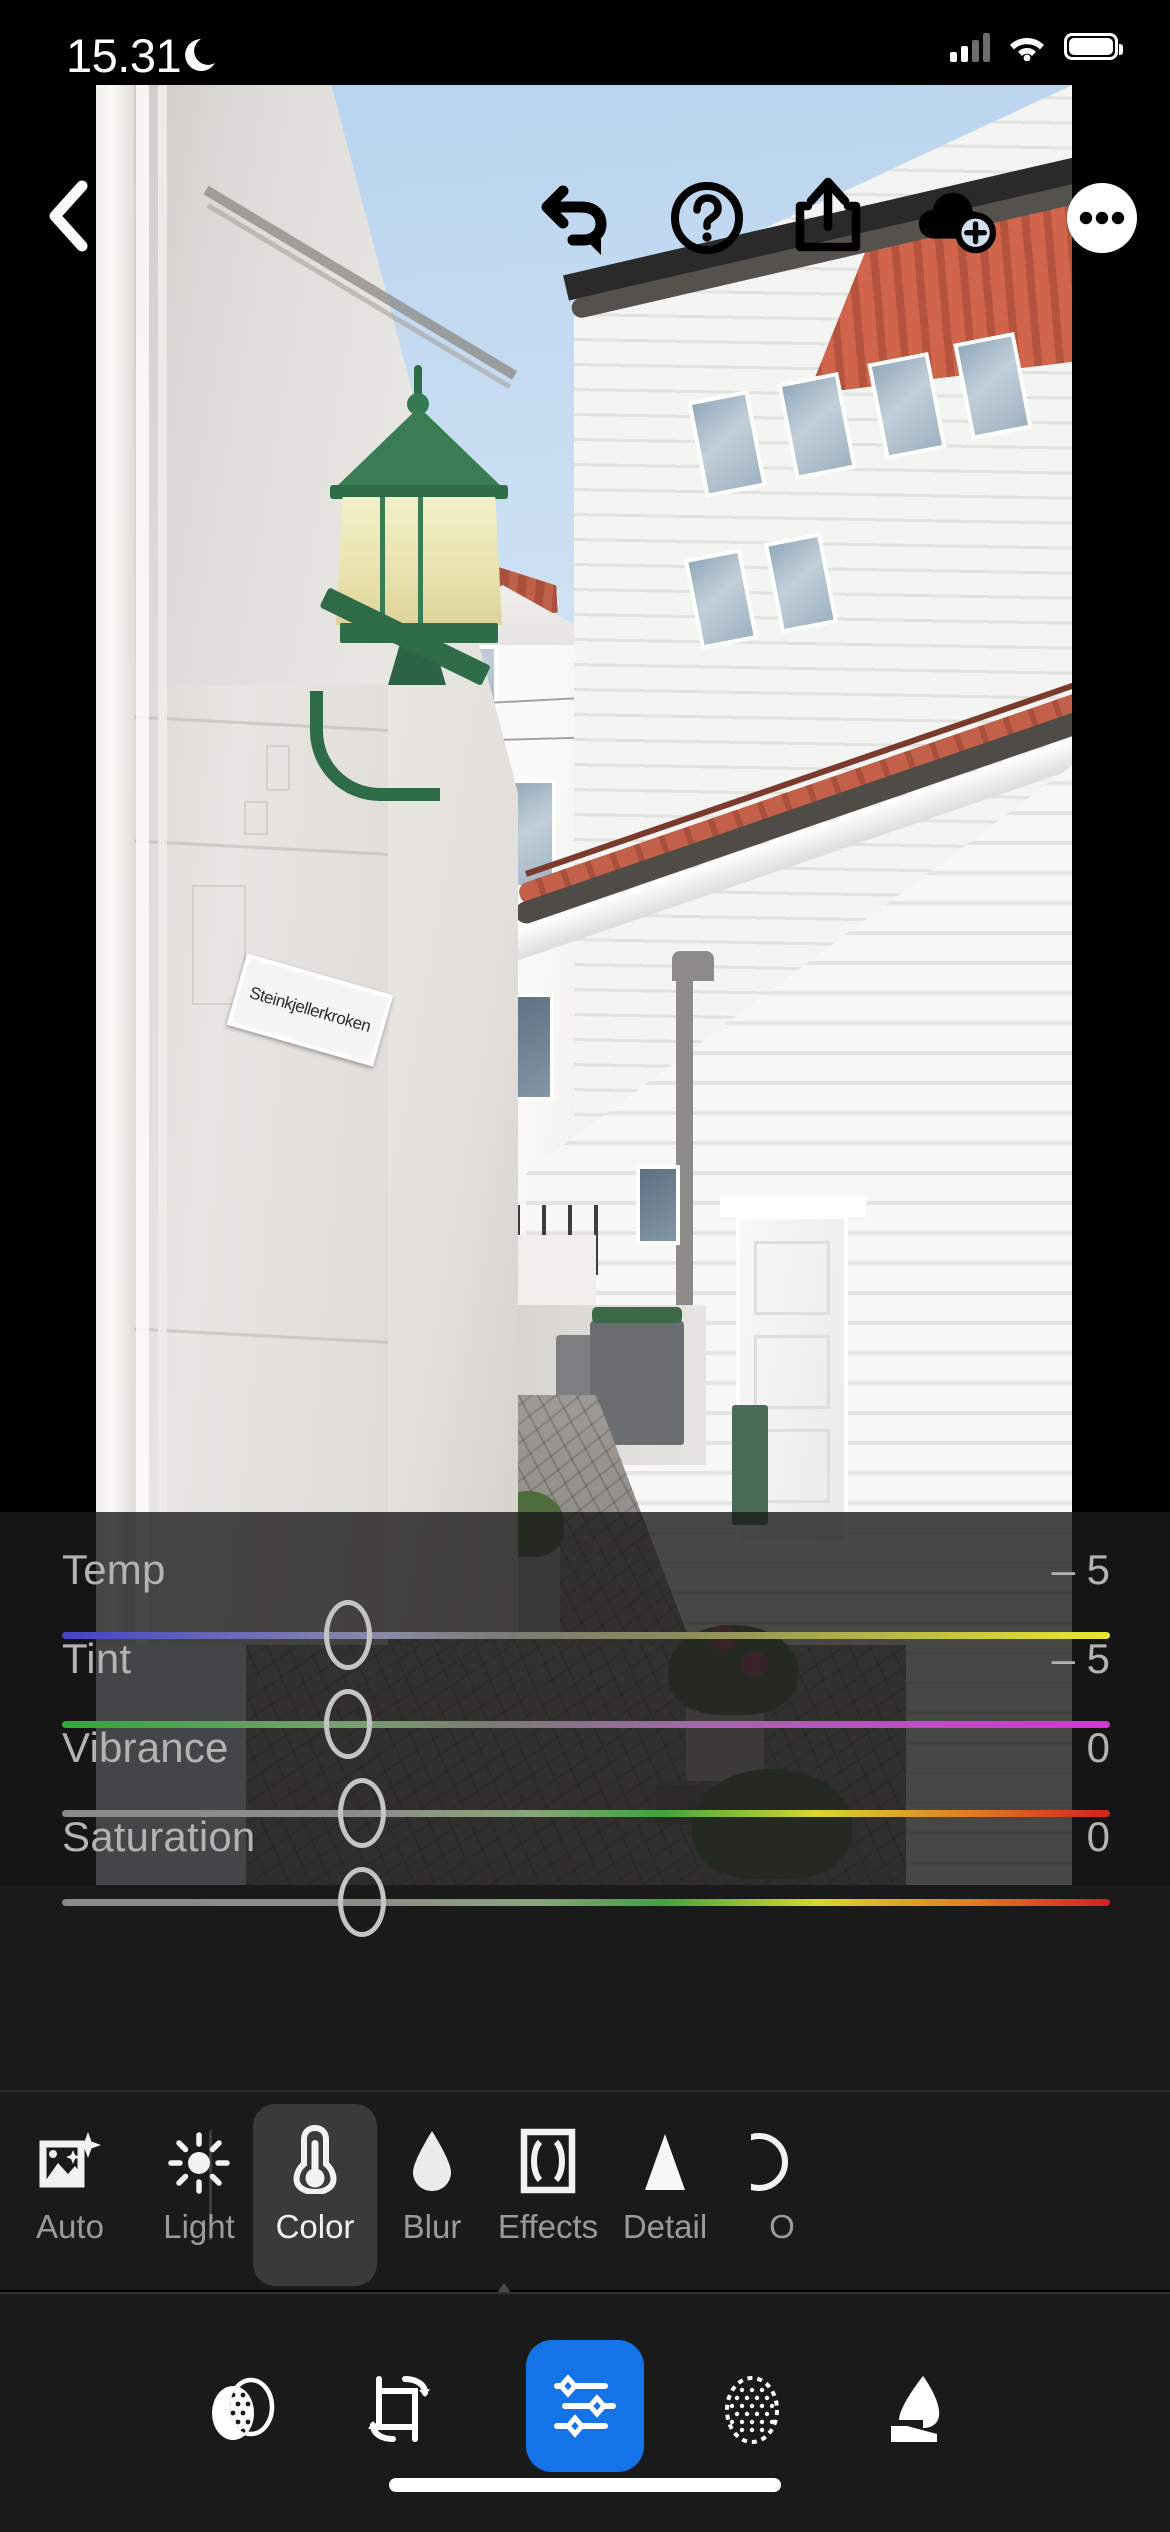 This screenshot has width=1170, height=2532. Describe the element at coordinates (585, 57) in the screenshot. I see `status-bar: 15.31` at that location.